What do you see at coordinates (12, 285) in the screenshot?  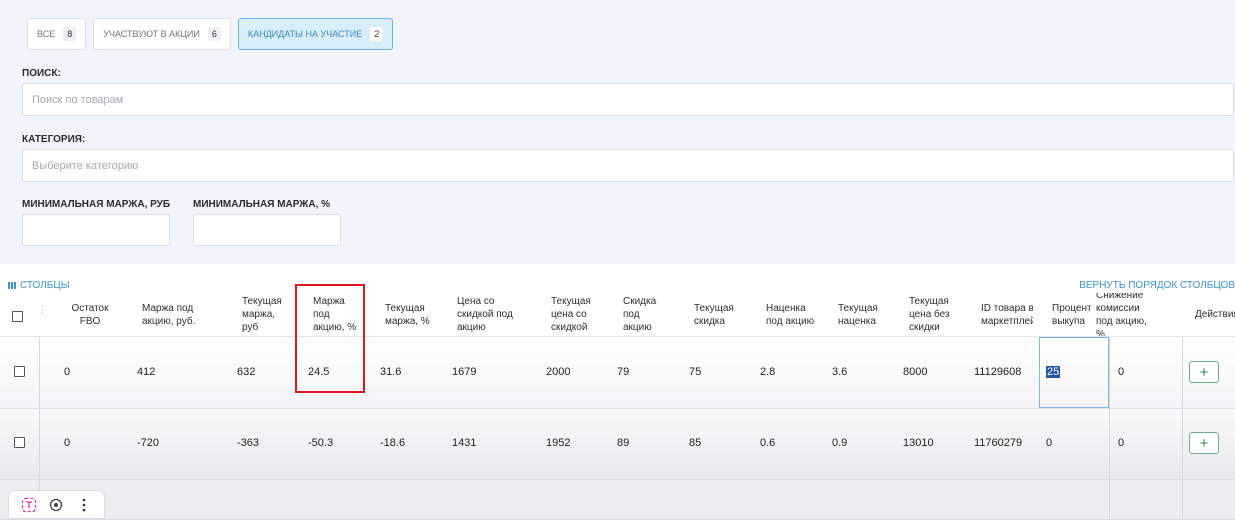 I see `columns-icon` at bounding box center [12, 285].